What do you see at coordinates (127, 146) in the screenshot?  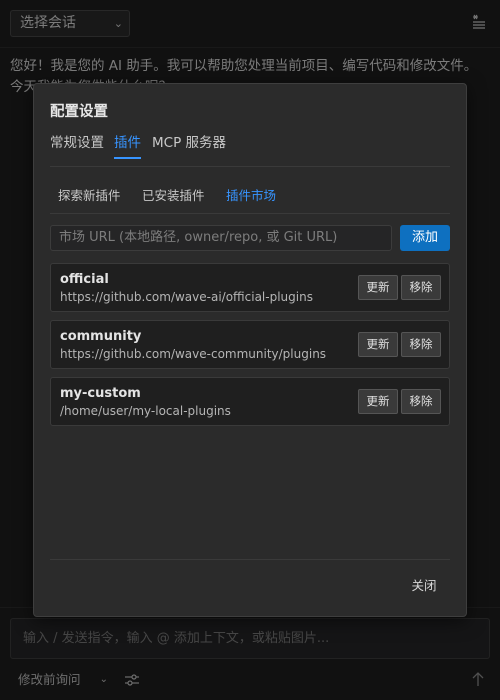 I see `tab-plugins: 插件` at bounding box center [127, 146].